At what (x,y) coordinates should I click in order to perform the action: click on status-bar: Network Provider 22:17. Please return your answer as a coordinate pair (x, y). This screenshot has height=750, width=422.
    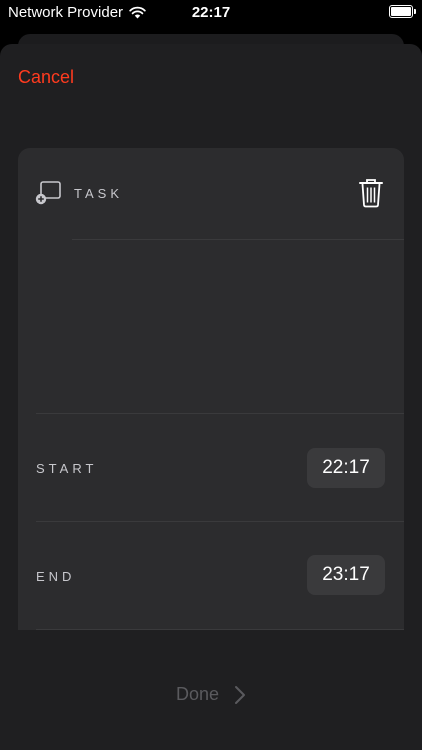
    Looking at the image, I should click on (211, 13).